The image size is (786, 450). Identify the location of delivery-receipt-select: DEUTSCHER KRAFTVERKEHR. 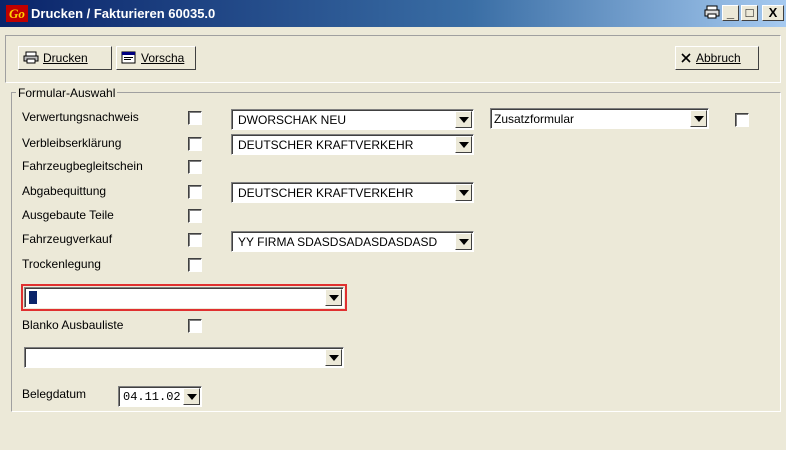
(352, 192).